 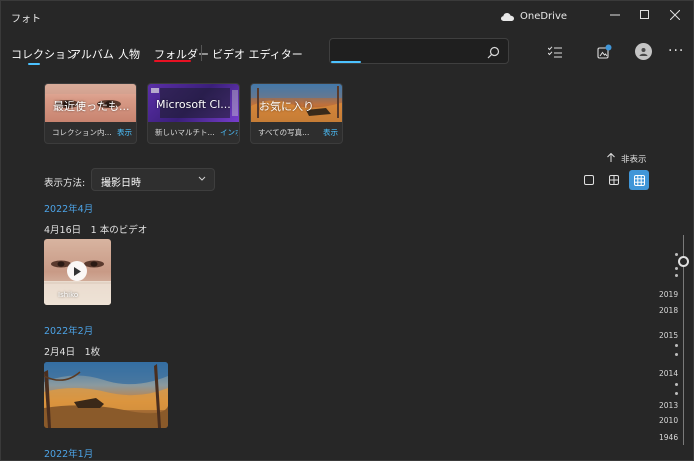 What do you see at coordinates (68, 295) in the screenshot?
I see `thumb-watermark: Ishiko` at bounding box center [68, 295].